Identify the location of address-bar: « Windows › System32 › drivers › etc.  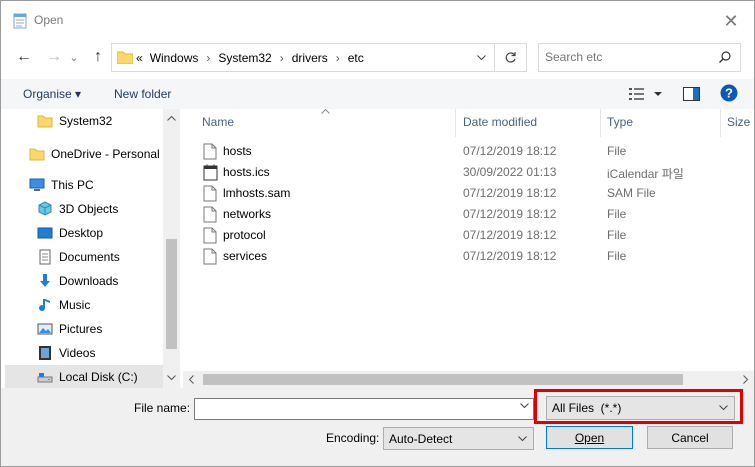
(319, 57).